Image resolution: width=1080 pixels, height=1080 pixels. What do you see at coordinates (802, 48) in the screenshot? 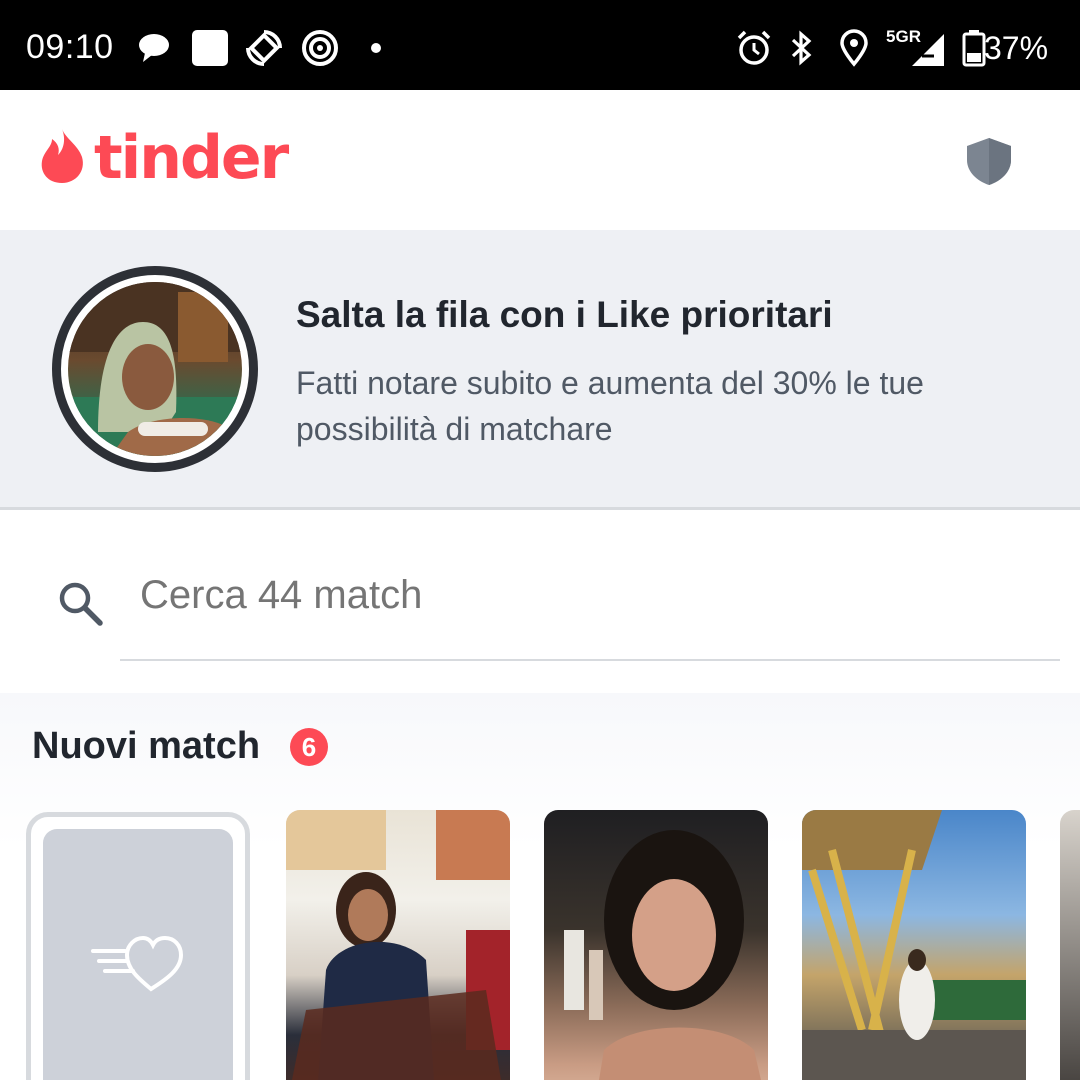
I see `bluetooth-icon` at bounding box center [802, 48].